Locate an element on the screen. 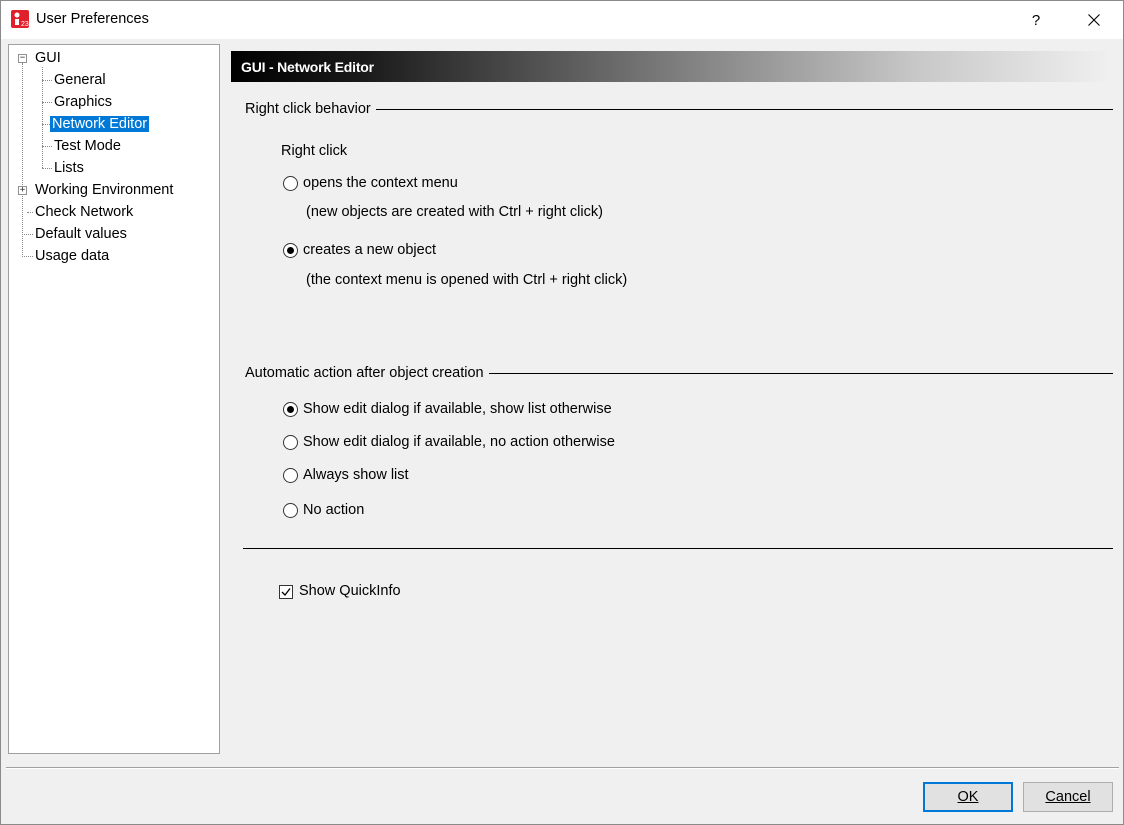 The width and height of the screenshot is (1124, 825). footer-divider is located at coordinates (562, 768).